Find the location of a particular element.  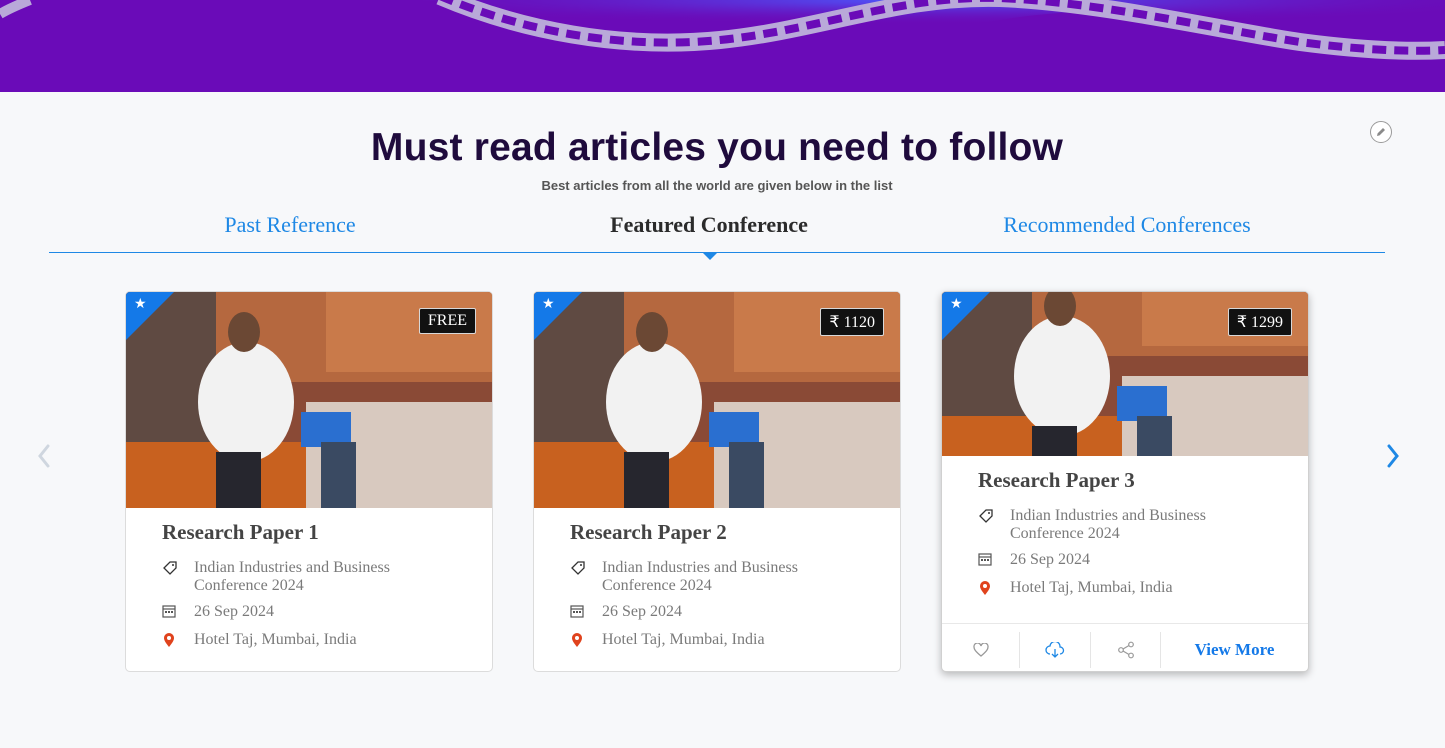

chevron-right-icon is located at coordinates (1393, 456).